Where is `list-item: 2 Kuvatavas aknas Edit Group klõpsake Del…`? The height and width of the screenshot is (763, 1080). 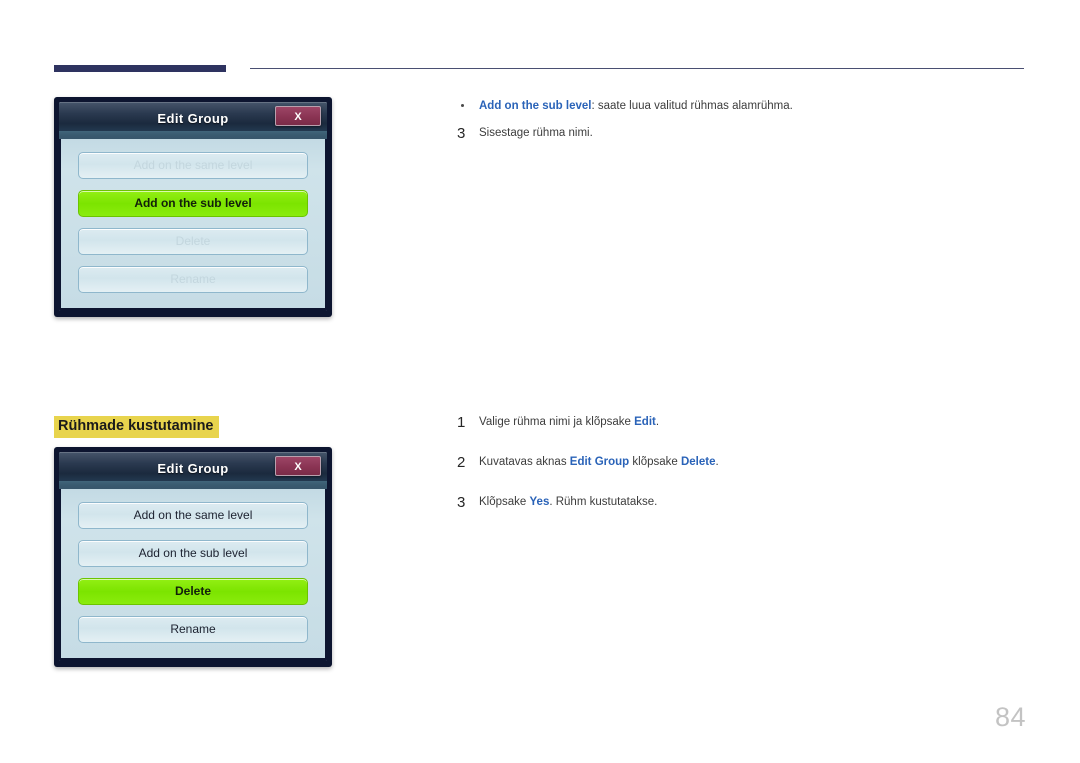 list-item: 2 Kuvatavas aknas Edit Group klõpsake Del… is located at coordinates (740, 464).